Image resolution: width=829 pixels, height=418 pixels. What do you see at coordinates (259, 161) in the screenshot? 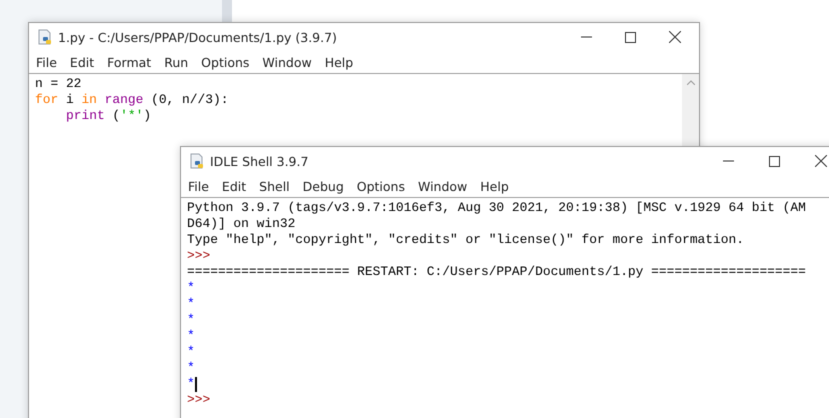
I see `window-title: IDLE Shell 3.9.7` at bounding box center [259, 161].